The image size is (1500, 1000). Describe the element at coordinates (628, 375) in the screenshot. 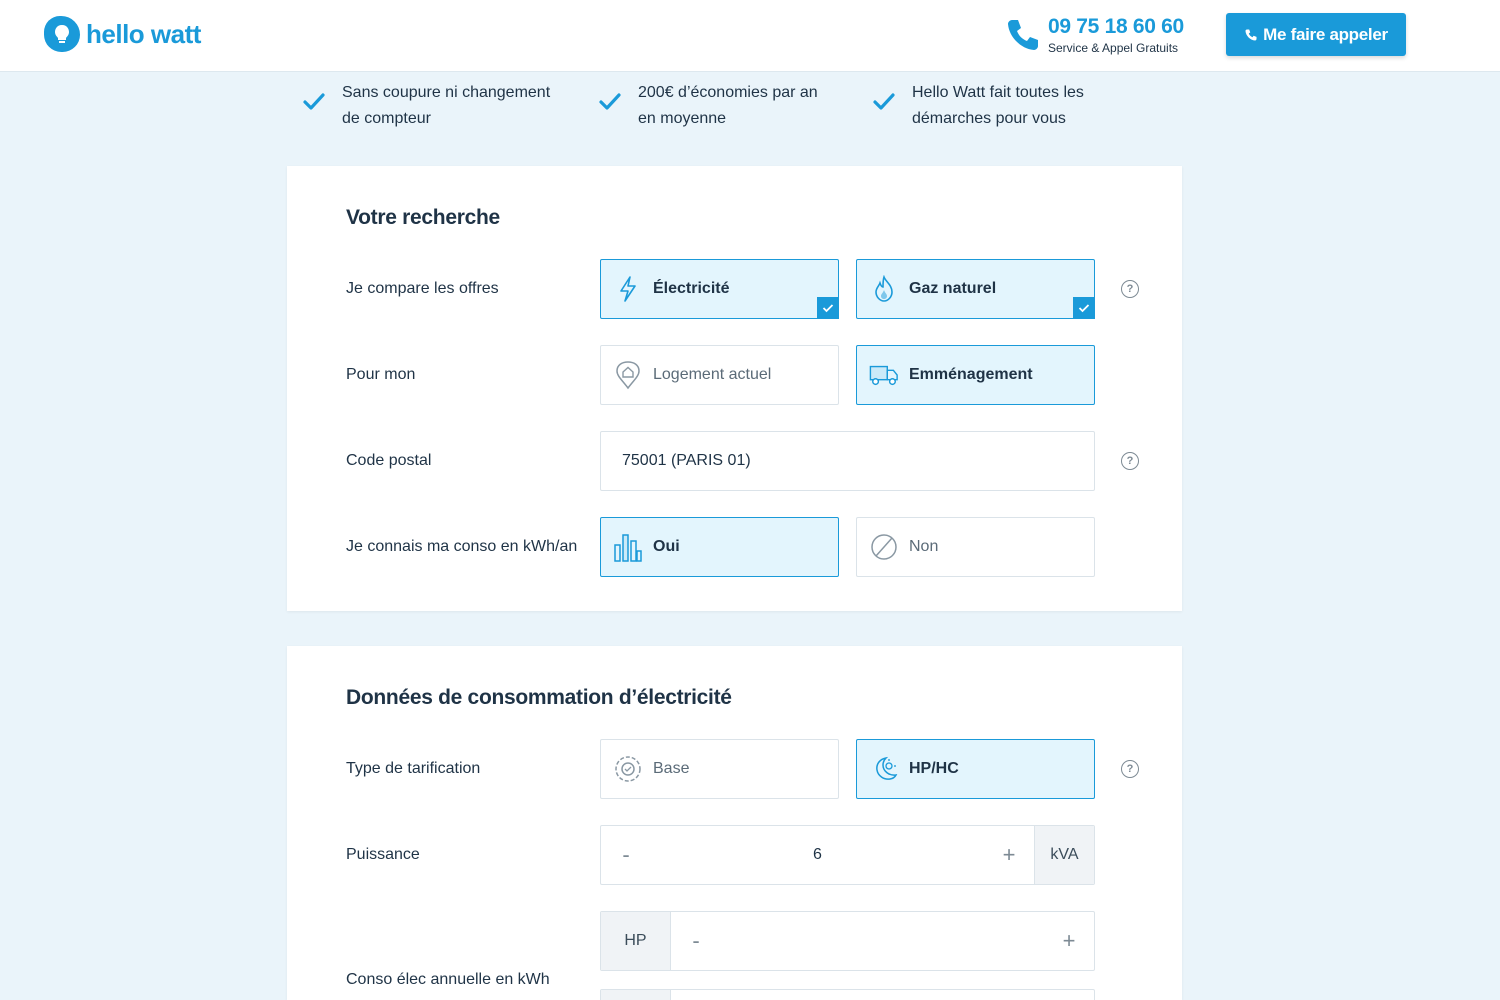

I see `home-pin-icon` at that location.